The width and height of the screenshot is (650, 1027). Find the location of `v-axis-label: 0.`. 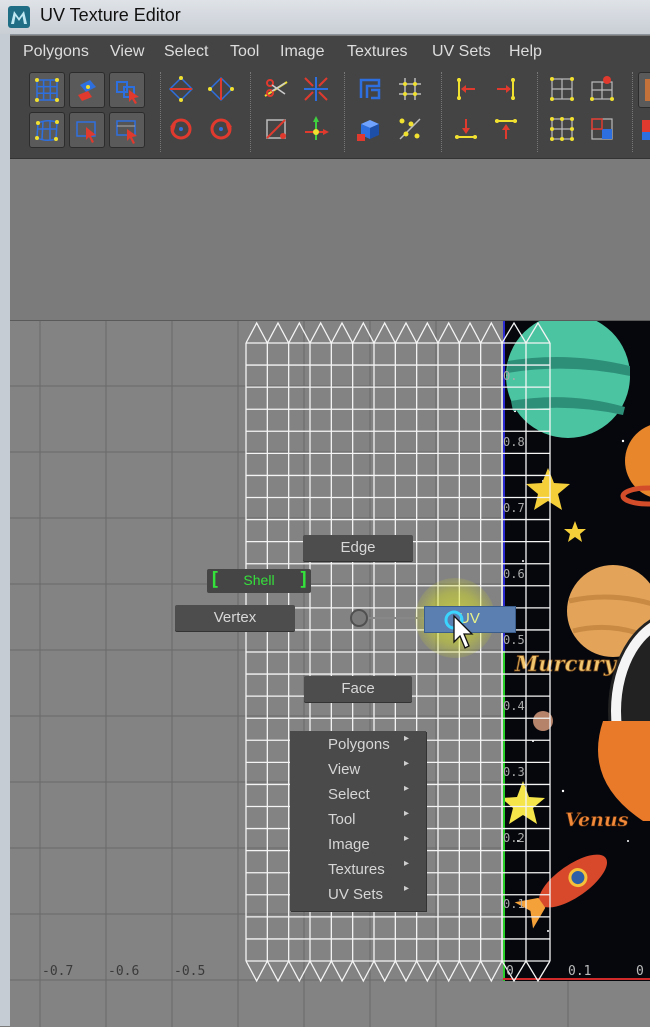

v-axis-label: 0. is located at coordinates (510, 376).